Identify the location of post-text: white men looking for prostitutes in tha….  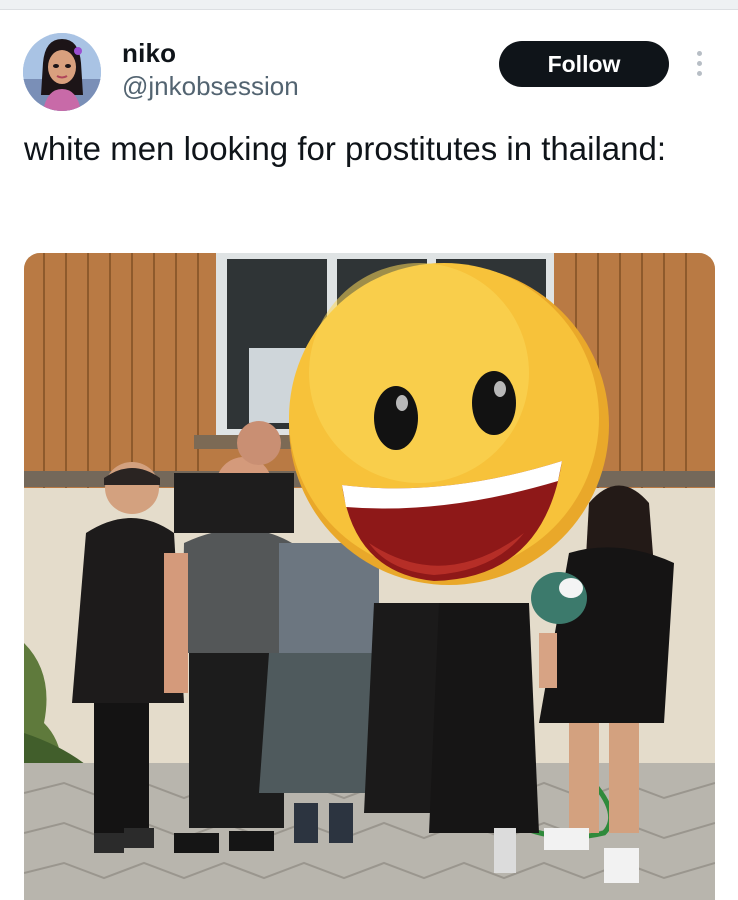
(345, 148).